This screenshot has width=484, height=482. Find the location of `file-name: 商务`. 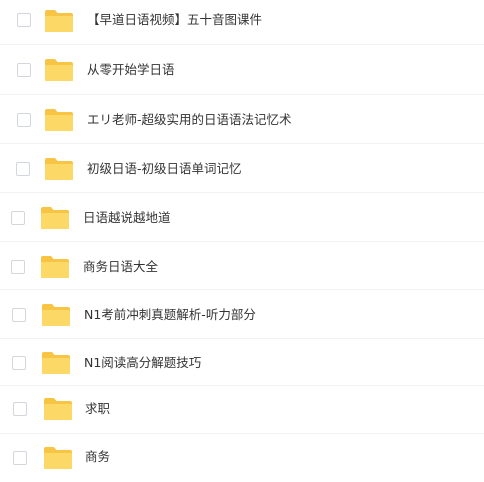

file-name: 商务 is located at coordinates (97, 457).